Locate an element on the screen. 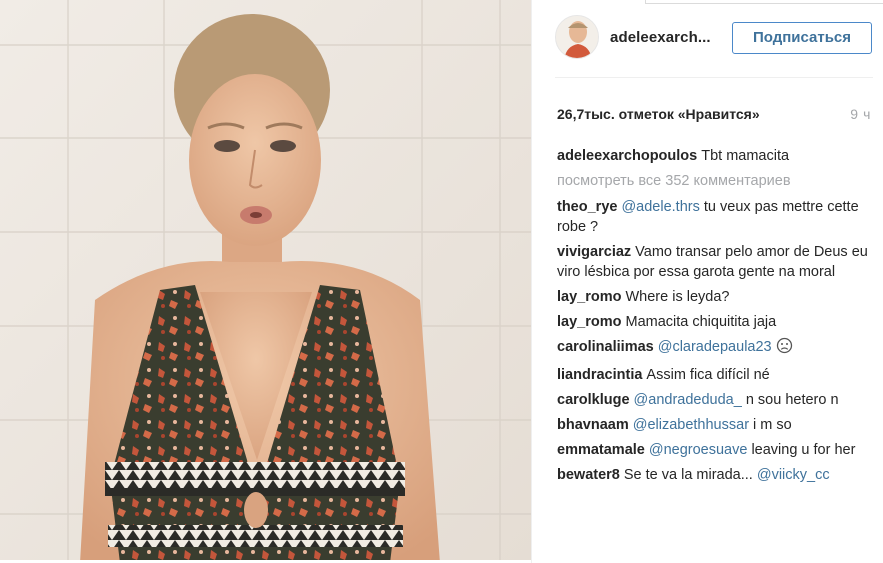 The height and width of the screenshot is (563, 883). comment-item: liandracintia Assim fica difícil né is located at coordinates (713, 375).